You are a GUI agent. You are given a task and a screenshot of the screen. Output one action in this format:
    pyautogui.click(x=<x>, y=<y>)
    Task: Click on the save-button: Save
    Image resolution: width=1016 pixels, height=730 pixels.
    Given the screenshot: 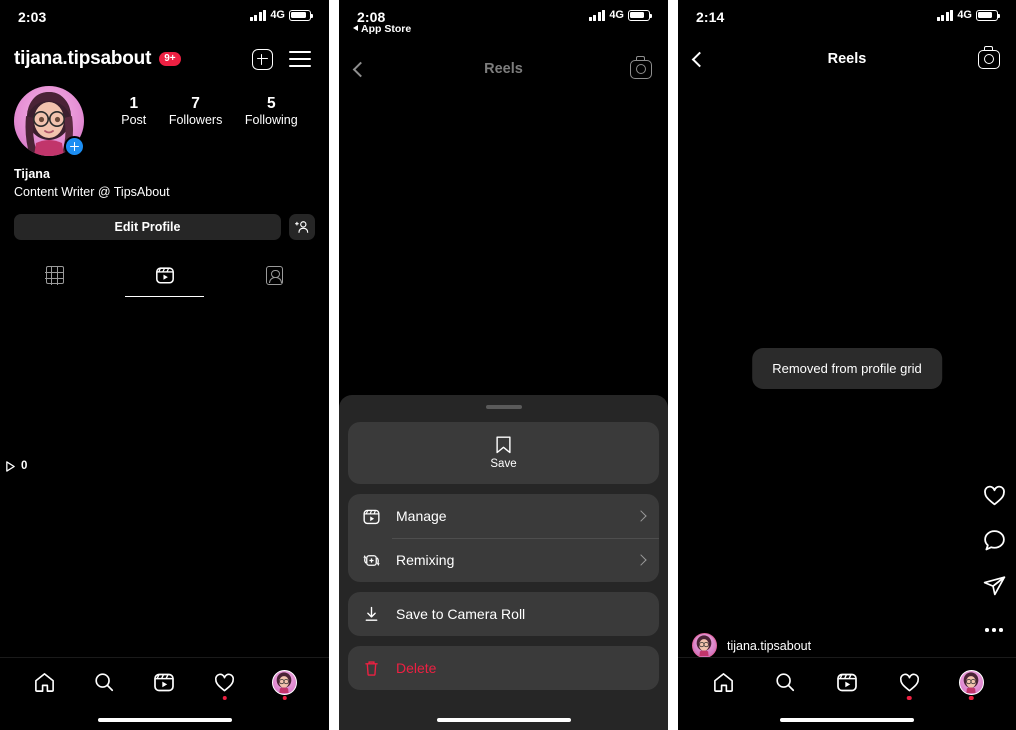 What is the action you would take?
    pyautogui.click(x=503, y=453)
    